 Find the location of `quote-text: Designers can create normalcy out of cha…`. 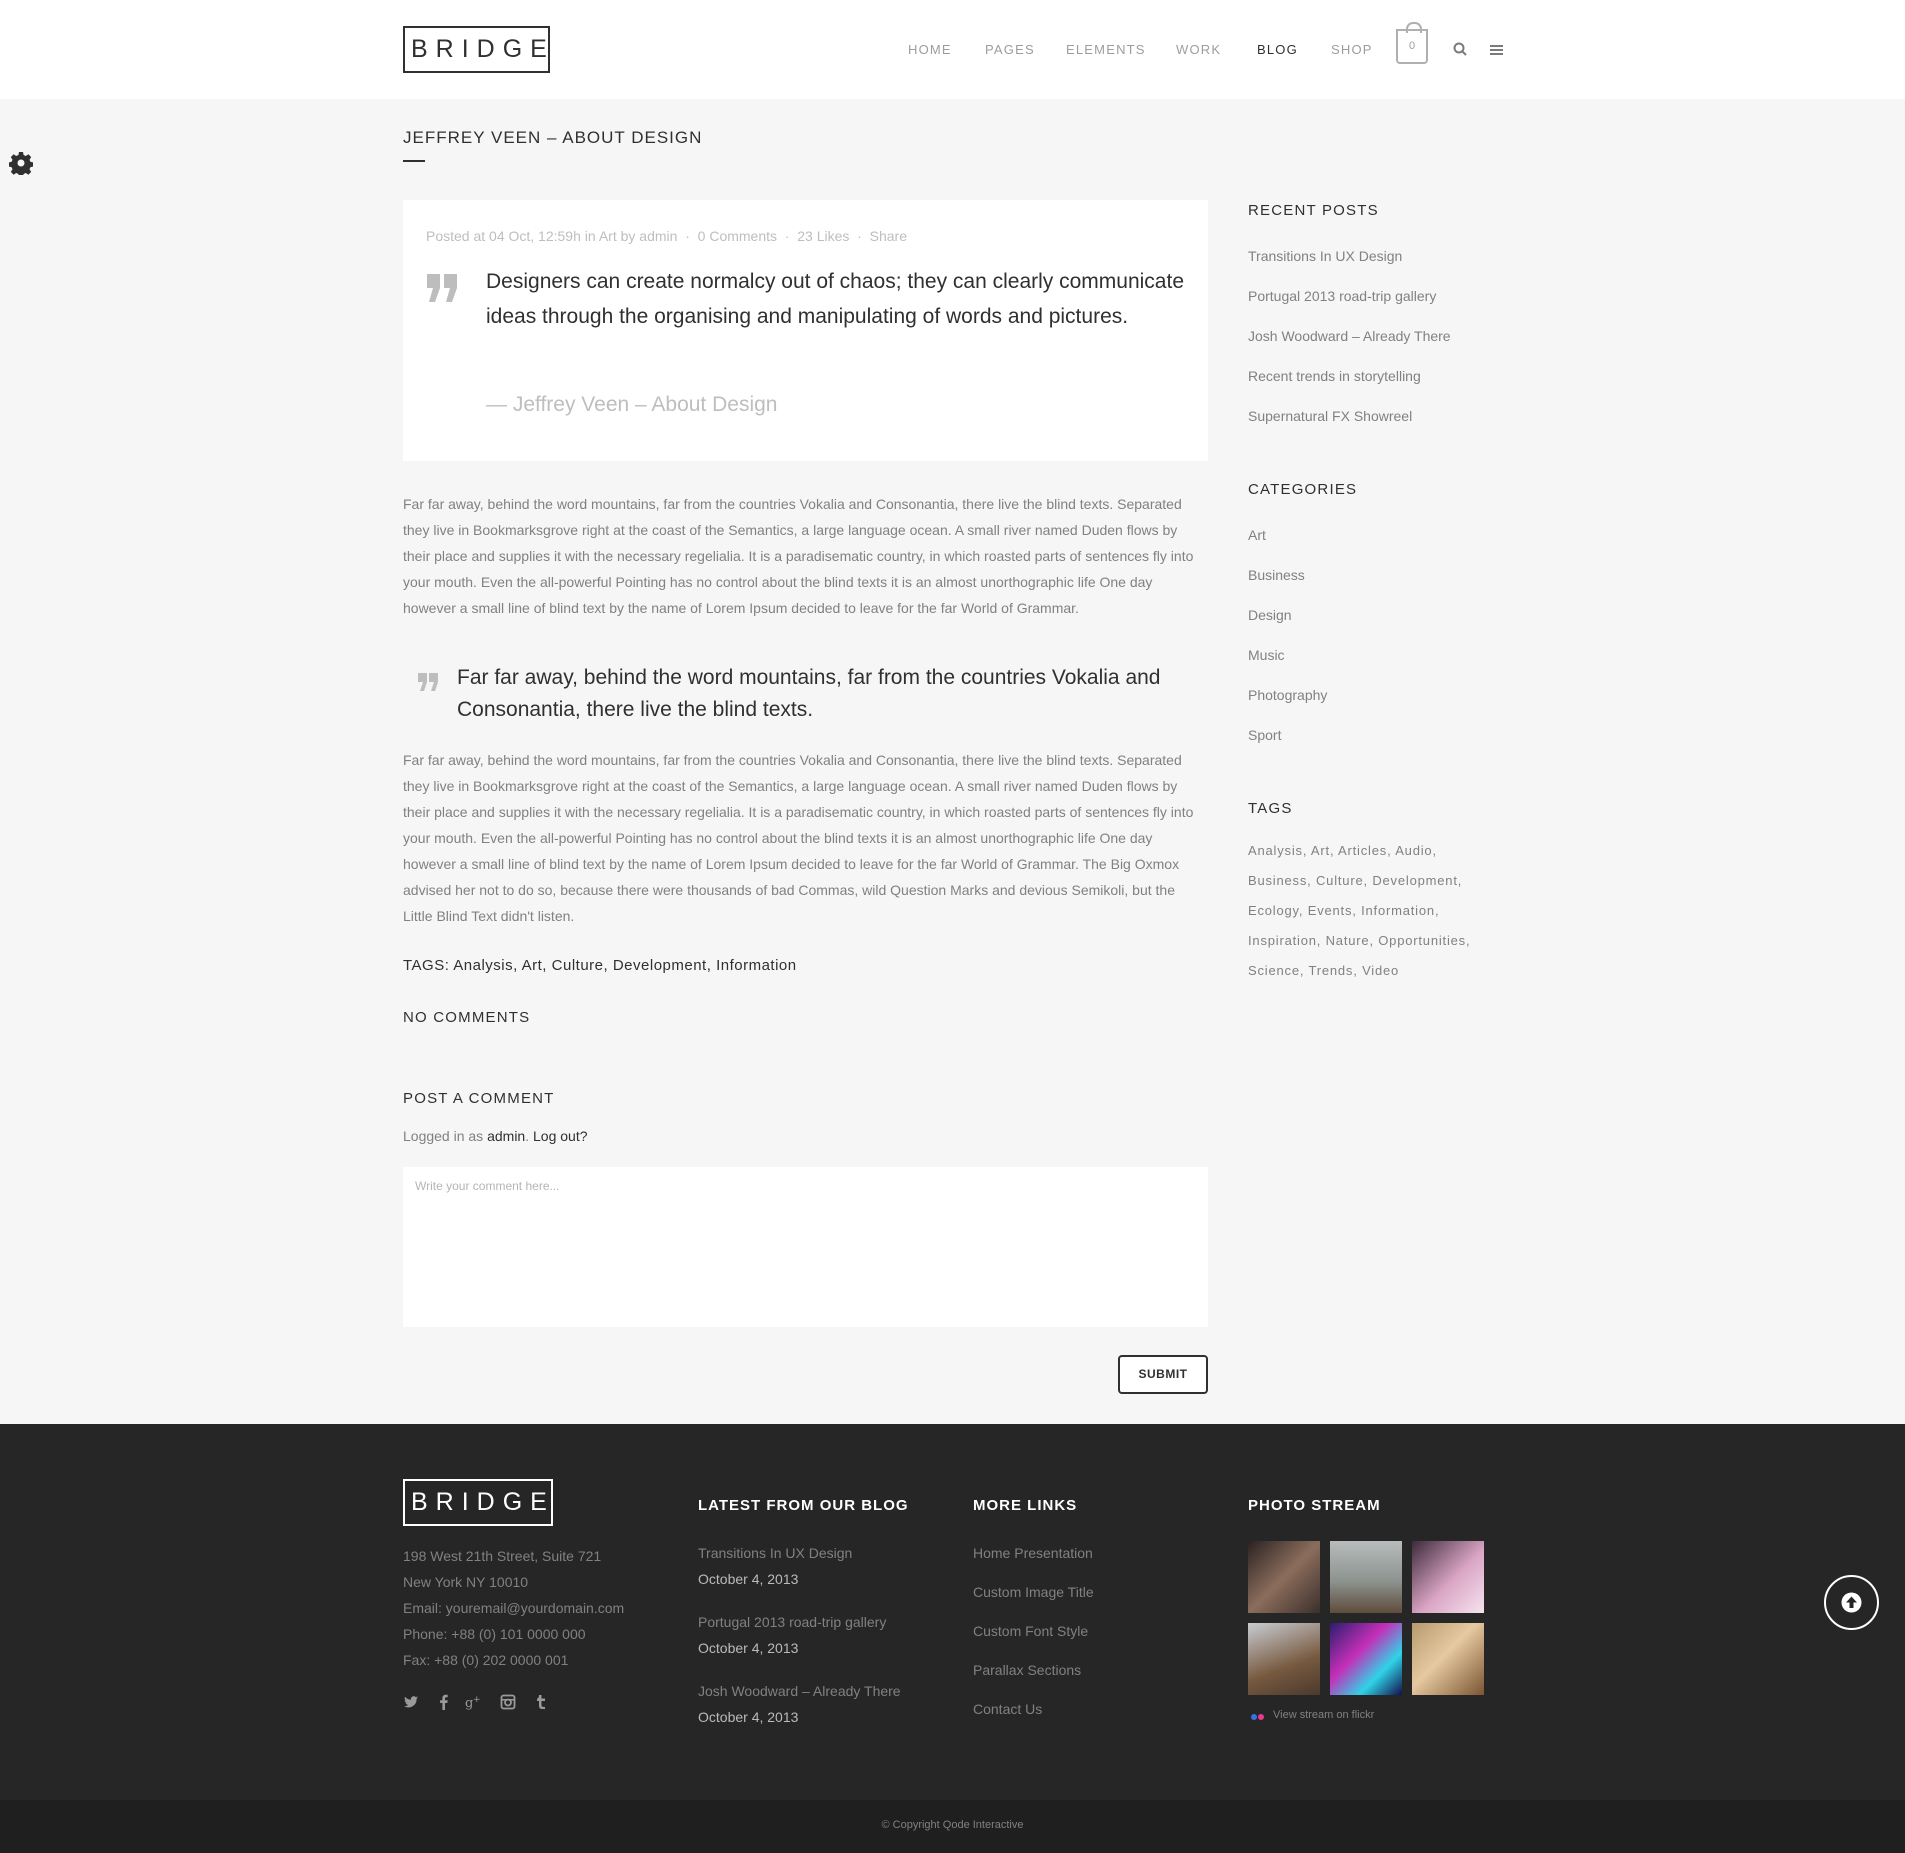

quote-text: Designers can create normalcy out of cha… is located at coordinates (835, 299).